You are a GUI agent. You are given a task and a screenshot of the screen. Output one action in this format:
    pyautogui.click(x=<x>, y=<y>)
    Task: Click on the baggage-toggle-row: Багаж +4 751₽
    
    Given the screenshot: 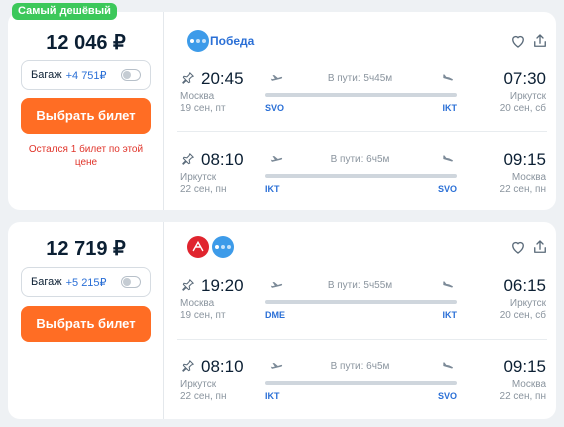 What is the action you would take?
    pyautogui.click(x=86, y=75)
    